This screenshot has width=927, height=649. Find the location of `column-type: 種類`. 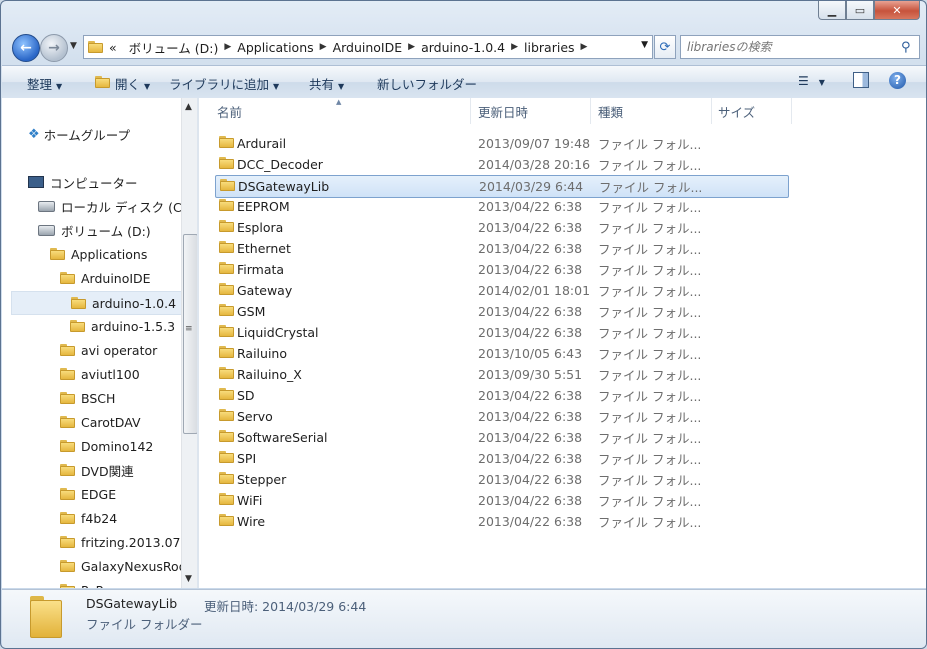

column-type: 種類 is located at coordinates (610, 111).